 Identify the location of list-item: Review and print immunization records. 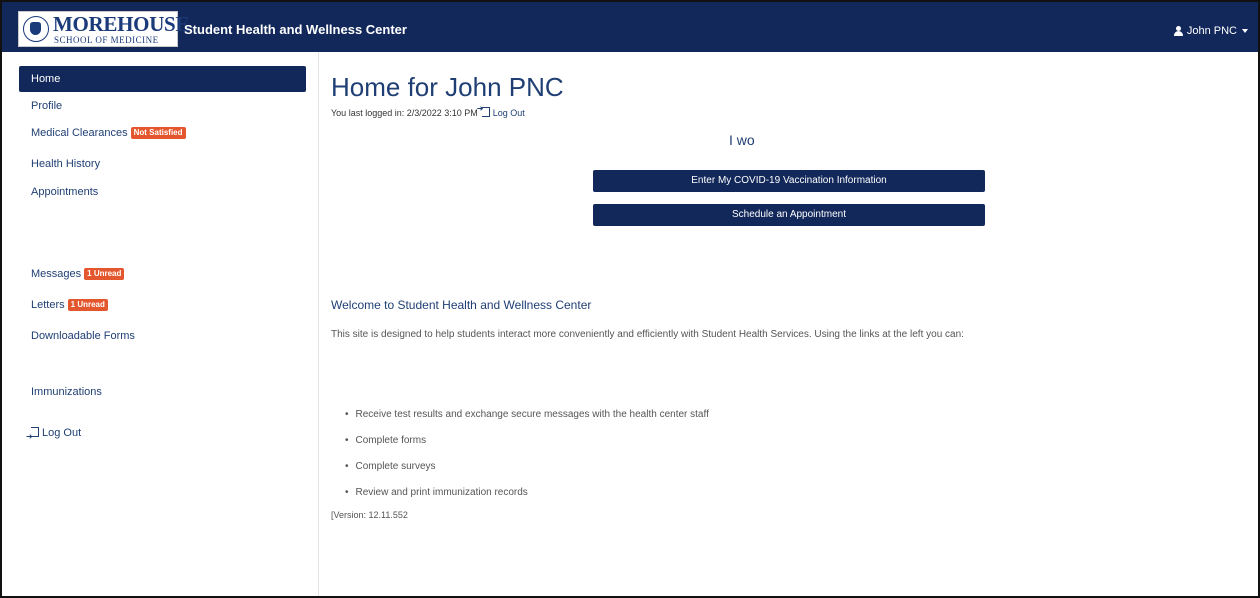
(527, 493).